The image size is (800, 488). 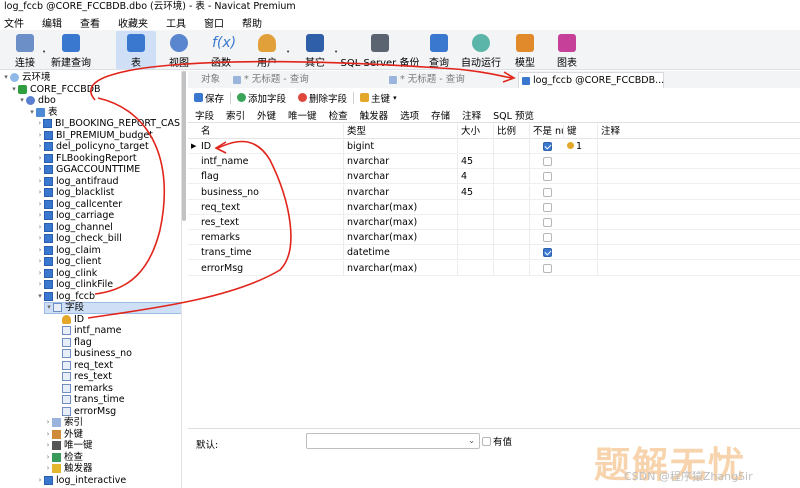 What do you see at coordinates (497, 441) in the screenshot?
I see `has-value-checkbox: 有值` at bounding box center [497, 441].